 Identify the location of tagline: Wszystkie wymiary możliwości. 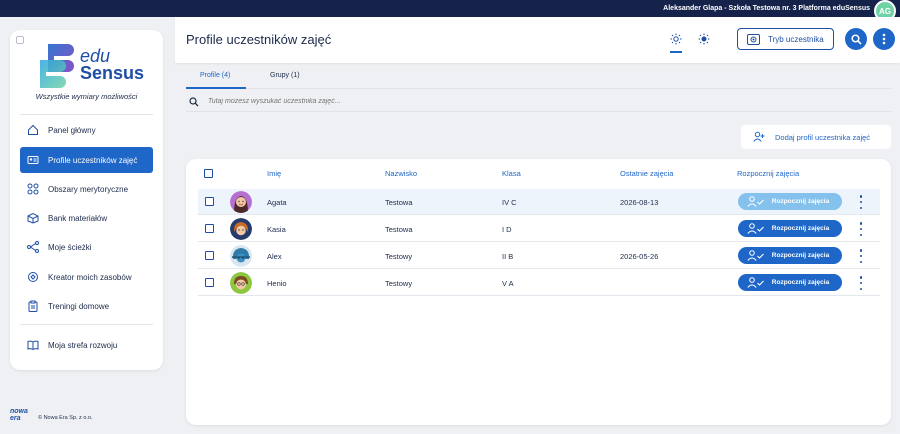
(86, 96).